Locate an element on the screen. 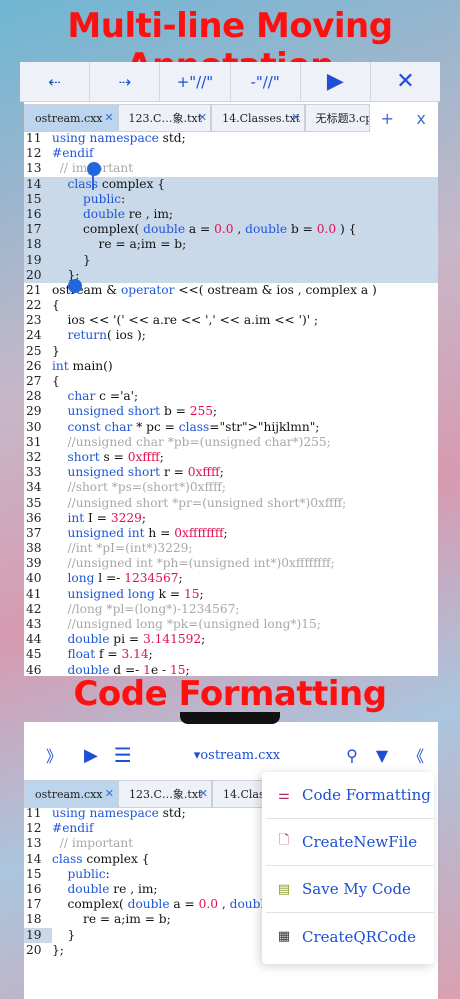  code-text: //unsigned long *pk=(unsigned long*)15; is located at coordinates (186, 624).